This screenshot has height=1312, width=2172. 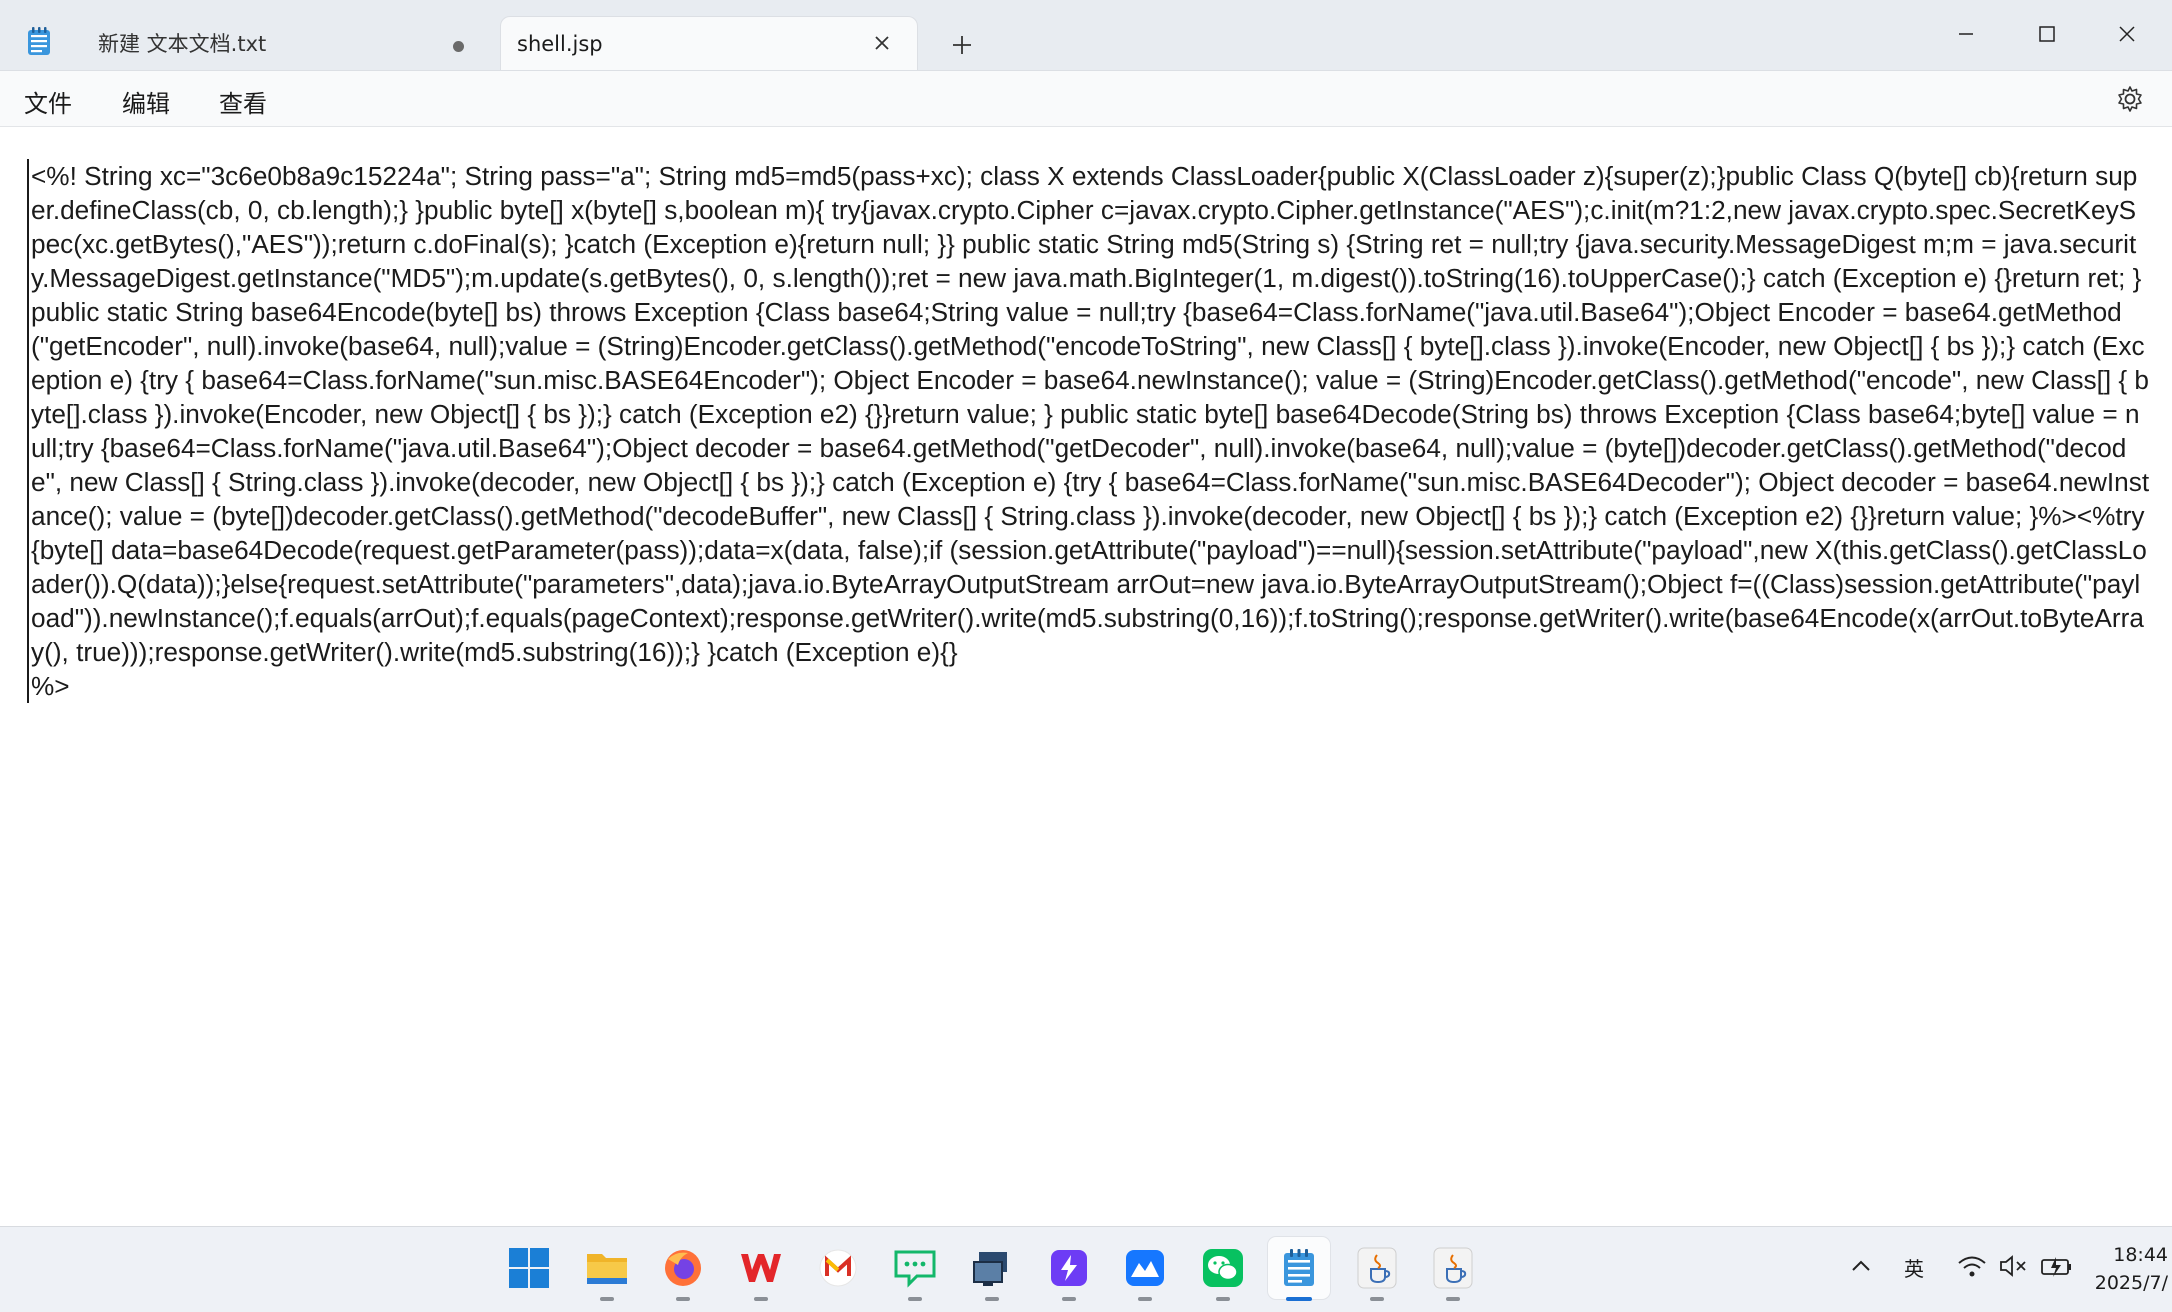 I want to click on taskbar-mail, so click(x=838, y=1268).